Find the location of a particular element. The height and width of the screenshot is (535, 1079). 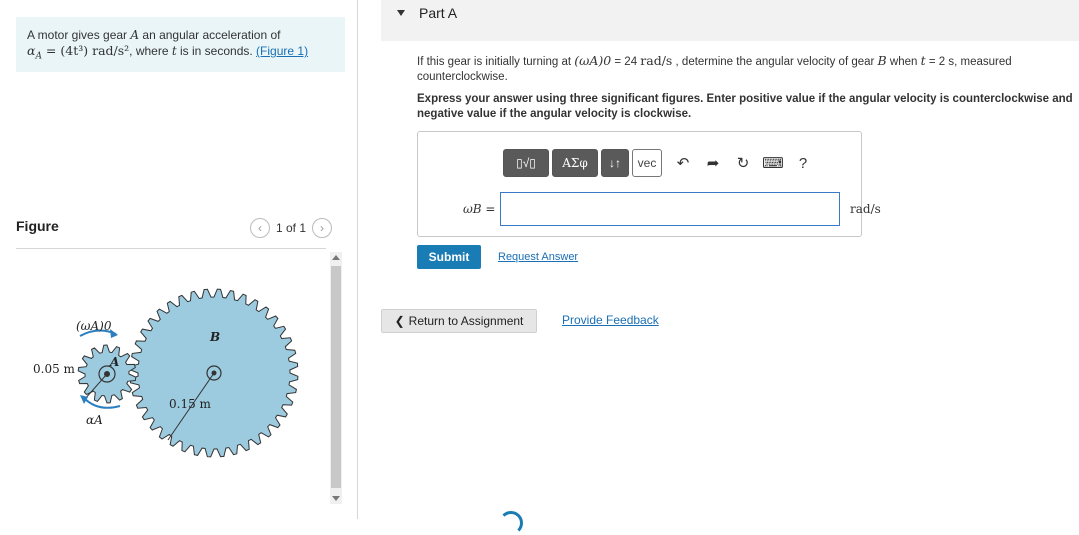

scroll-thumb is located at coordinates (336, 377).